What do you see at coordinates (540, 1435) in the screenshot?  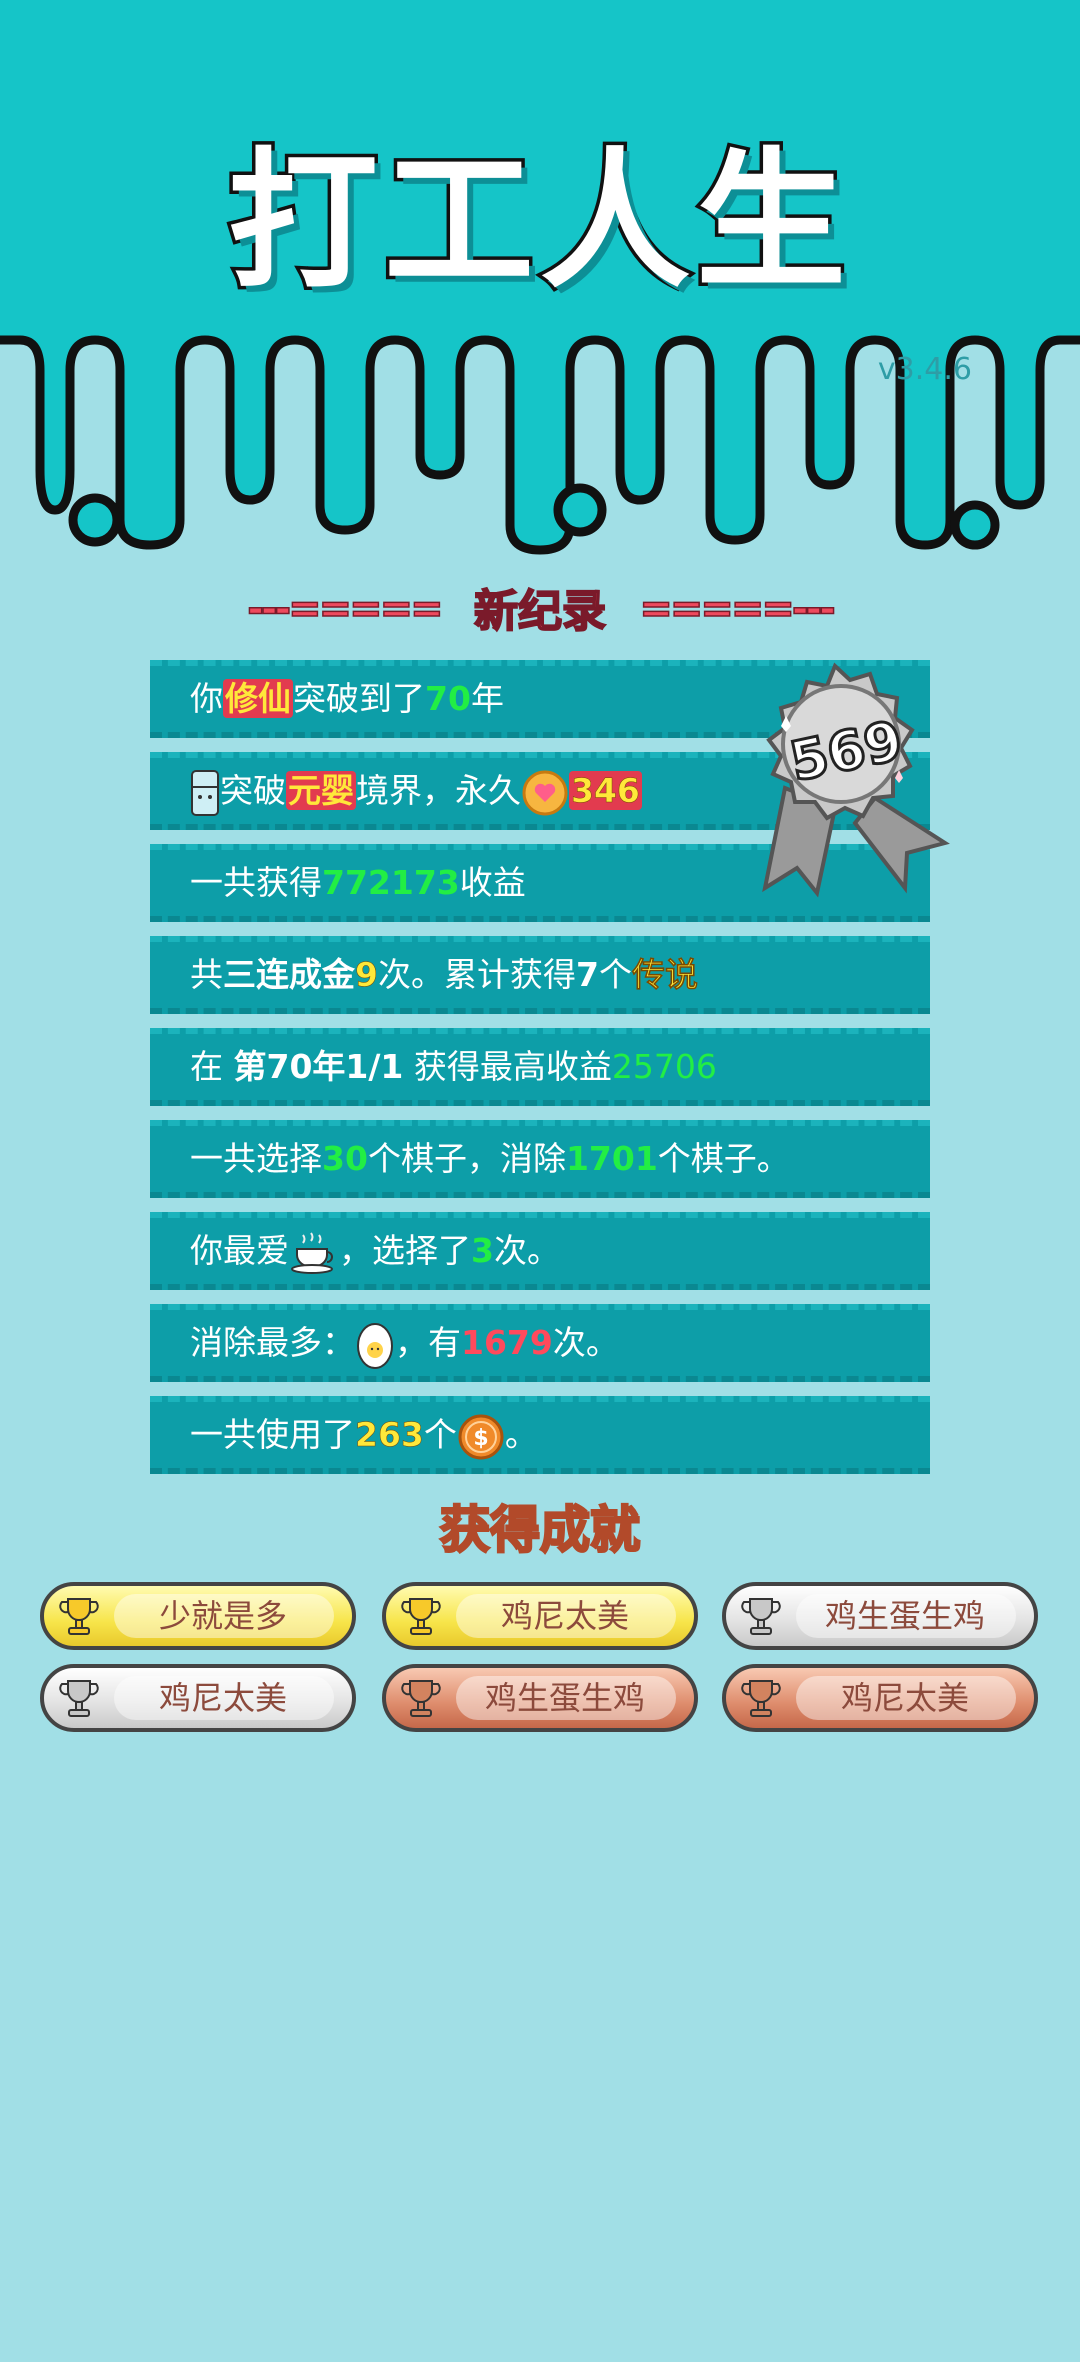 I see `stat-row-coins-used: 一共使用了263个 $ 。` at bounding box center [540, 1435].